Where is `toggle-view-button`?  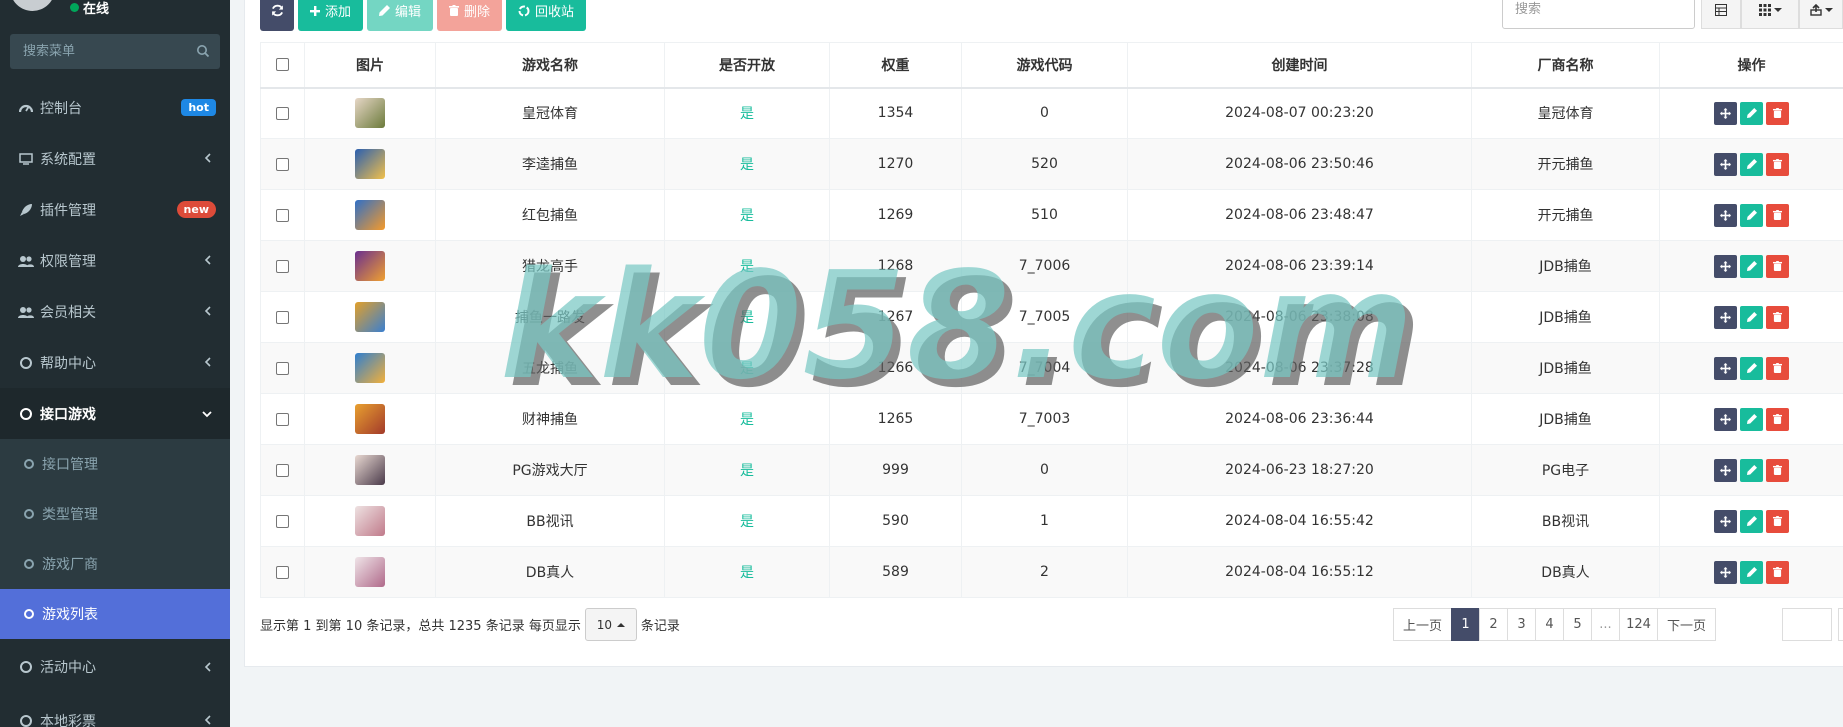 toggle-view-button is located at coordinates (1721, 14).